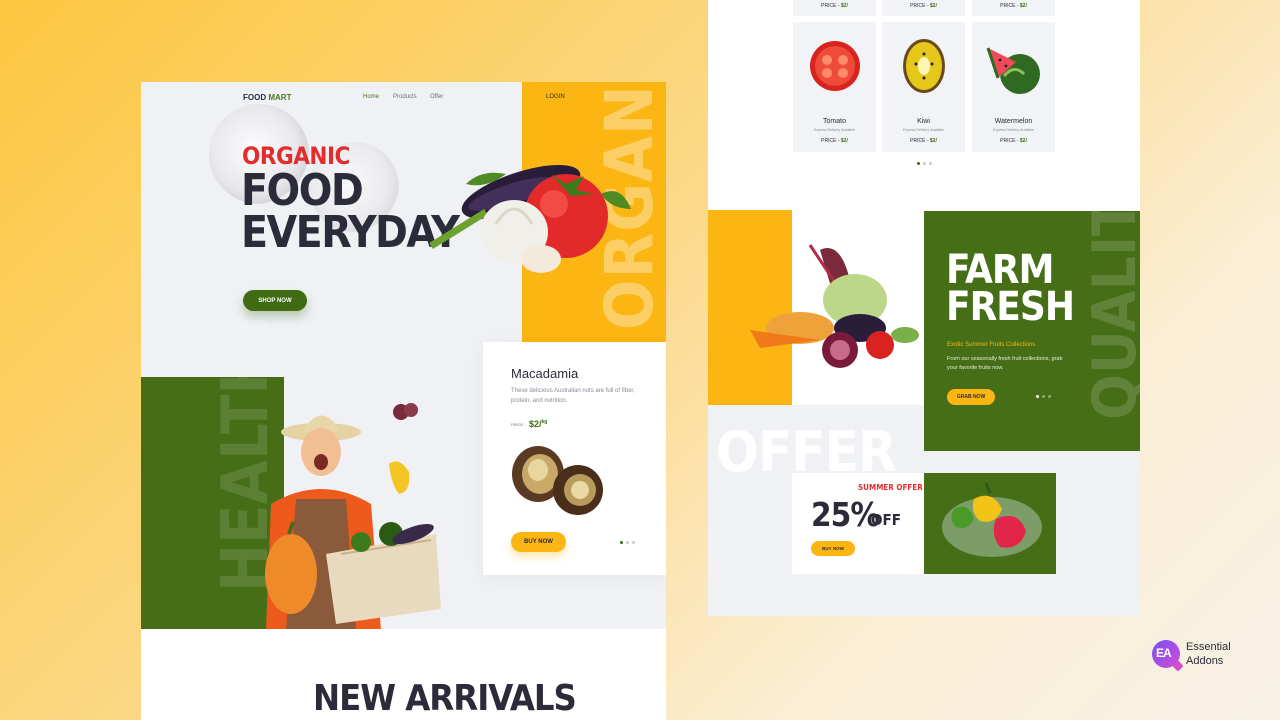 The height and width of the screenshot is (720, 1280). Describe the element at coordinates (1208, 647) in the screenshot. I see `logo-line1: Essential` at that location.